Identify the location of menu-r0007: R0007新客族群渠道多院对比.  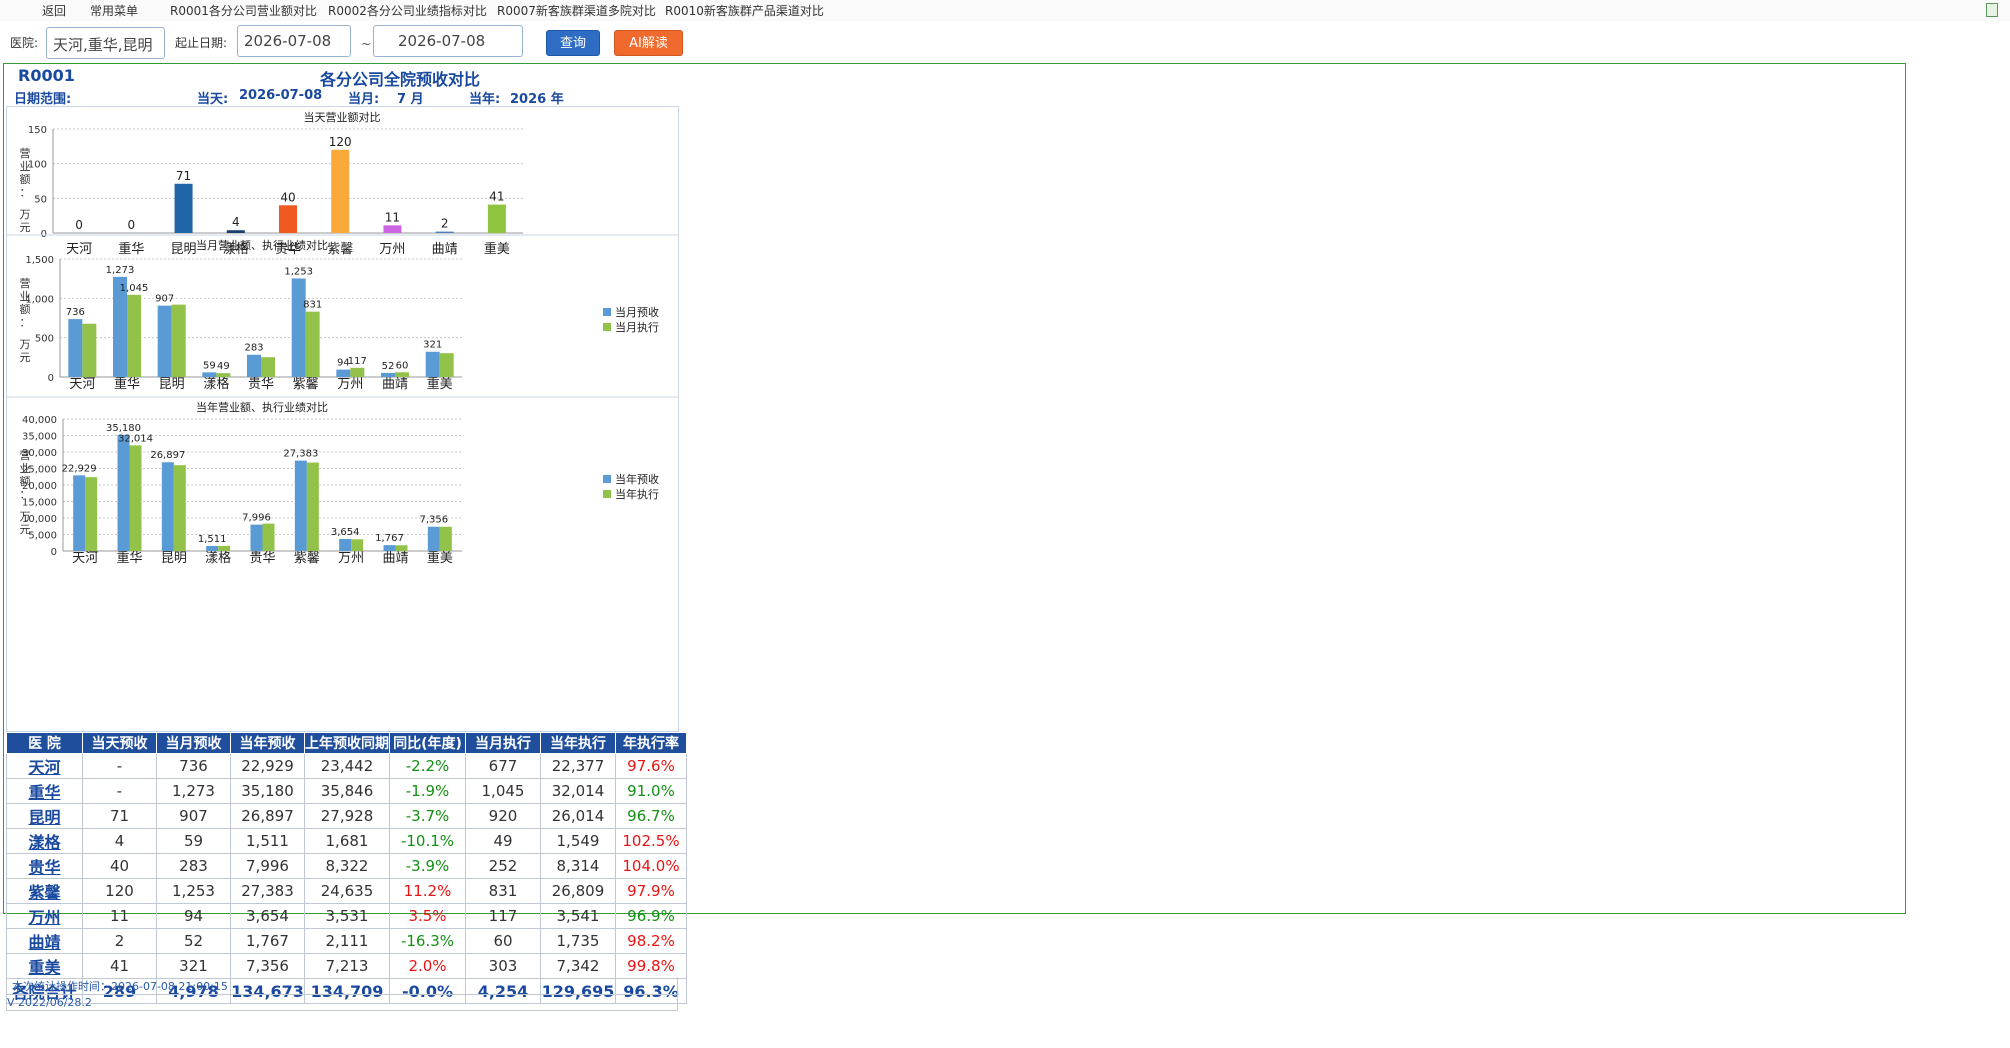
(576, 10).